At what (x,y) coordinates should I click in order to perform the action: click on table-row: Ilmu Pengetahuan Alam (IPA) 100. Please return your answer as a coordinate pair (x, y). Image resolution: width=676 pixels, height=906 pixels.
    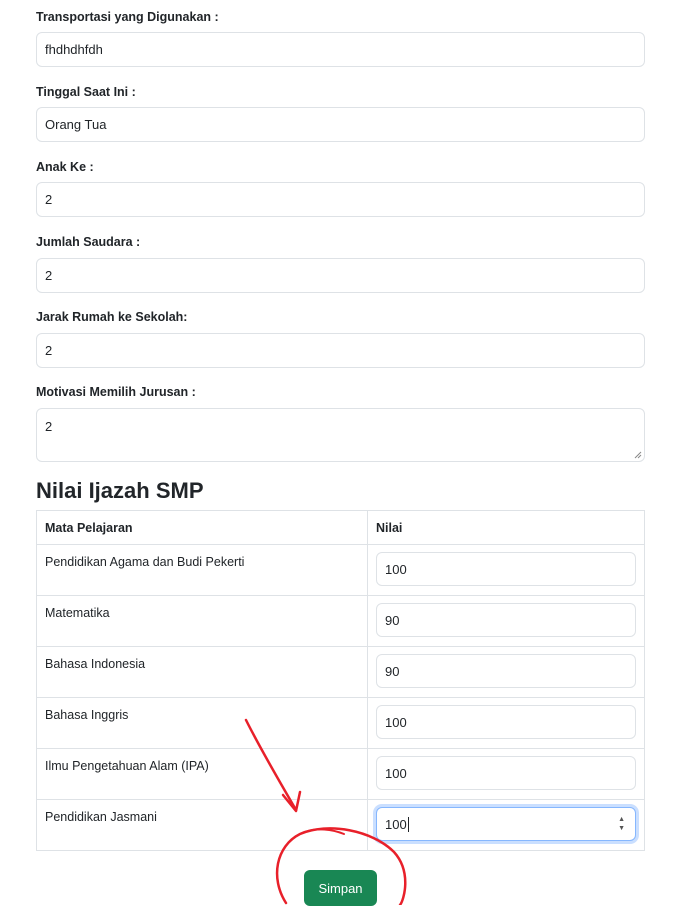
    Looking at the image, I should click on (340, 774).